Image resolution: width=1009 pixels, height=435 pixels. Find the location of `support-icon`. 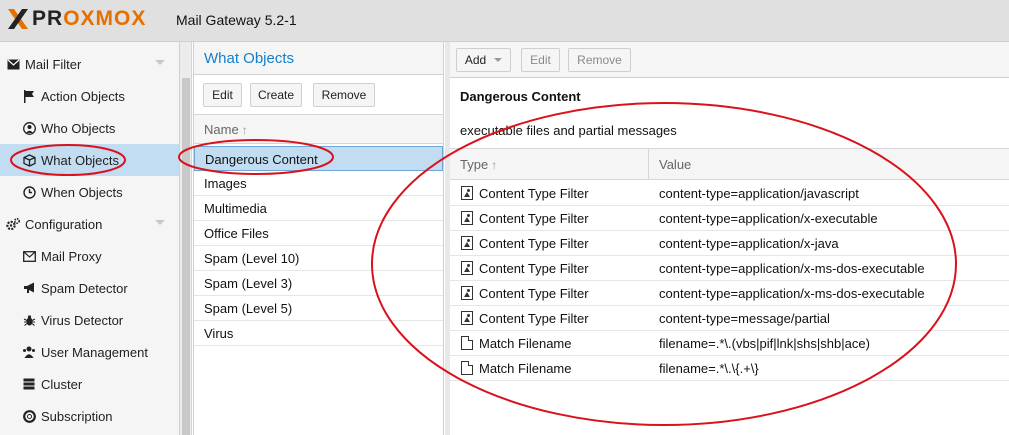

support-icon is located at coordinates (29, 416).